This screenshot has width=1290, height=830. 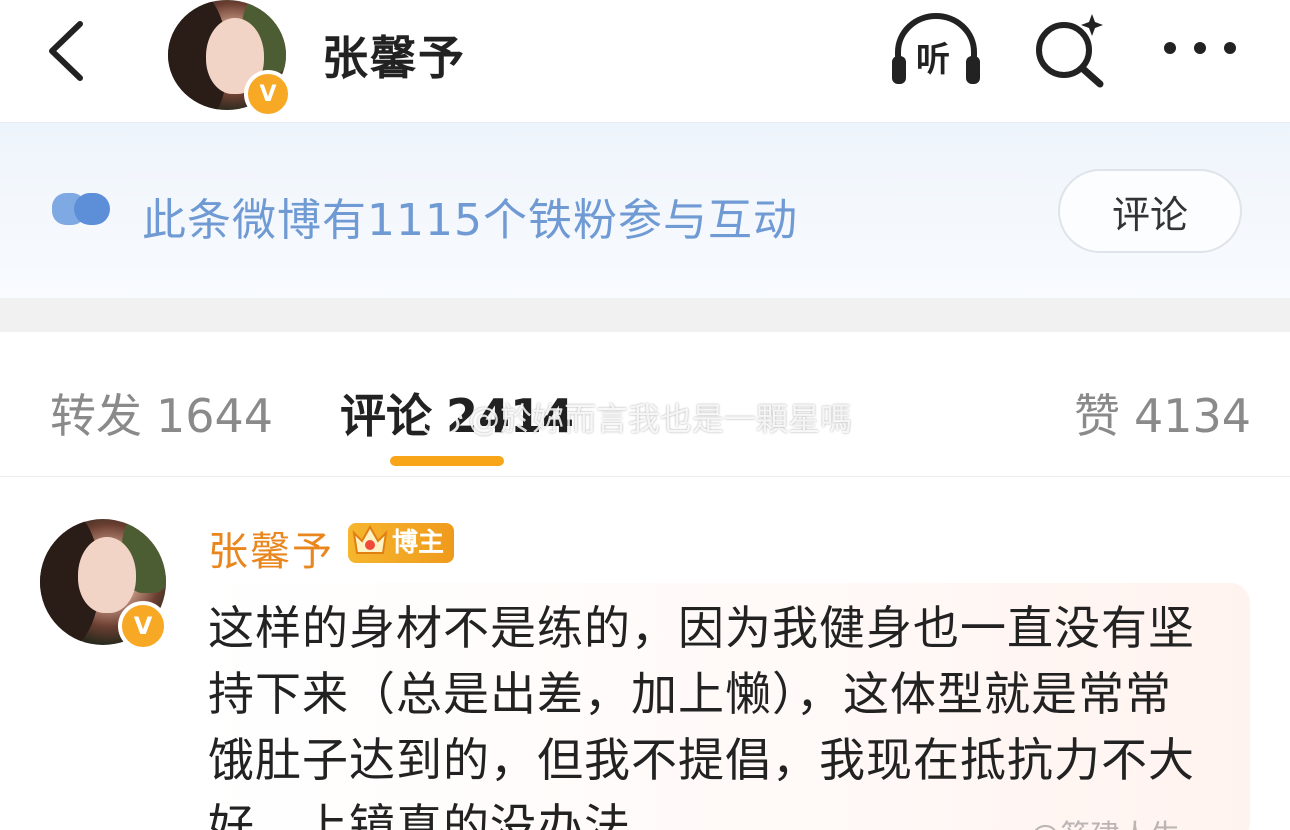 What do you see at coordinates (386, 416) in the screenshot?
I see `tab-comments-label: 评论` at bounding box center [386, 416].